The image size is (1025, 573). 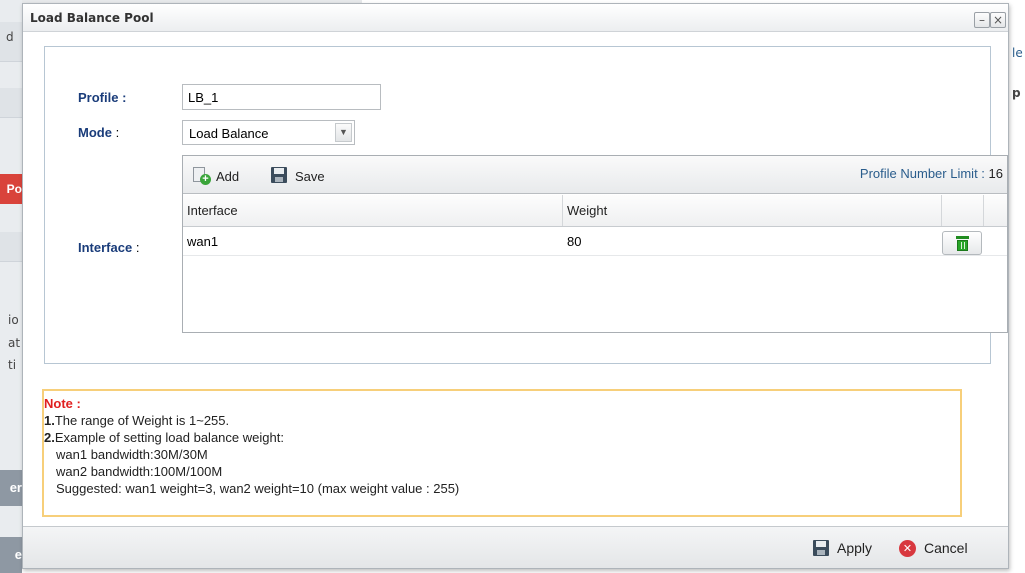 I want to click on profile-label: Profile :, so click(x=102, y=97).